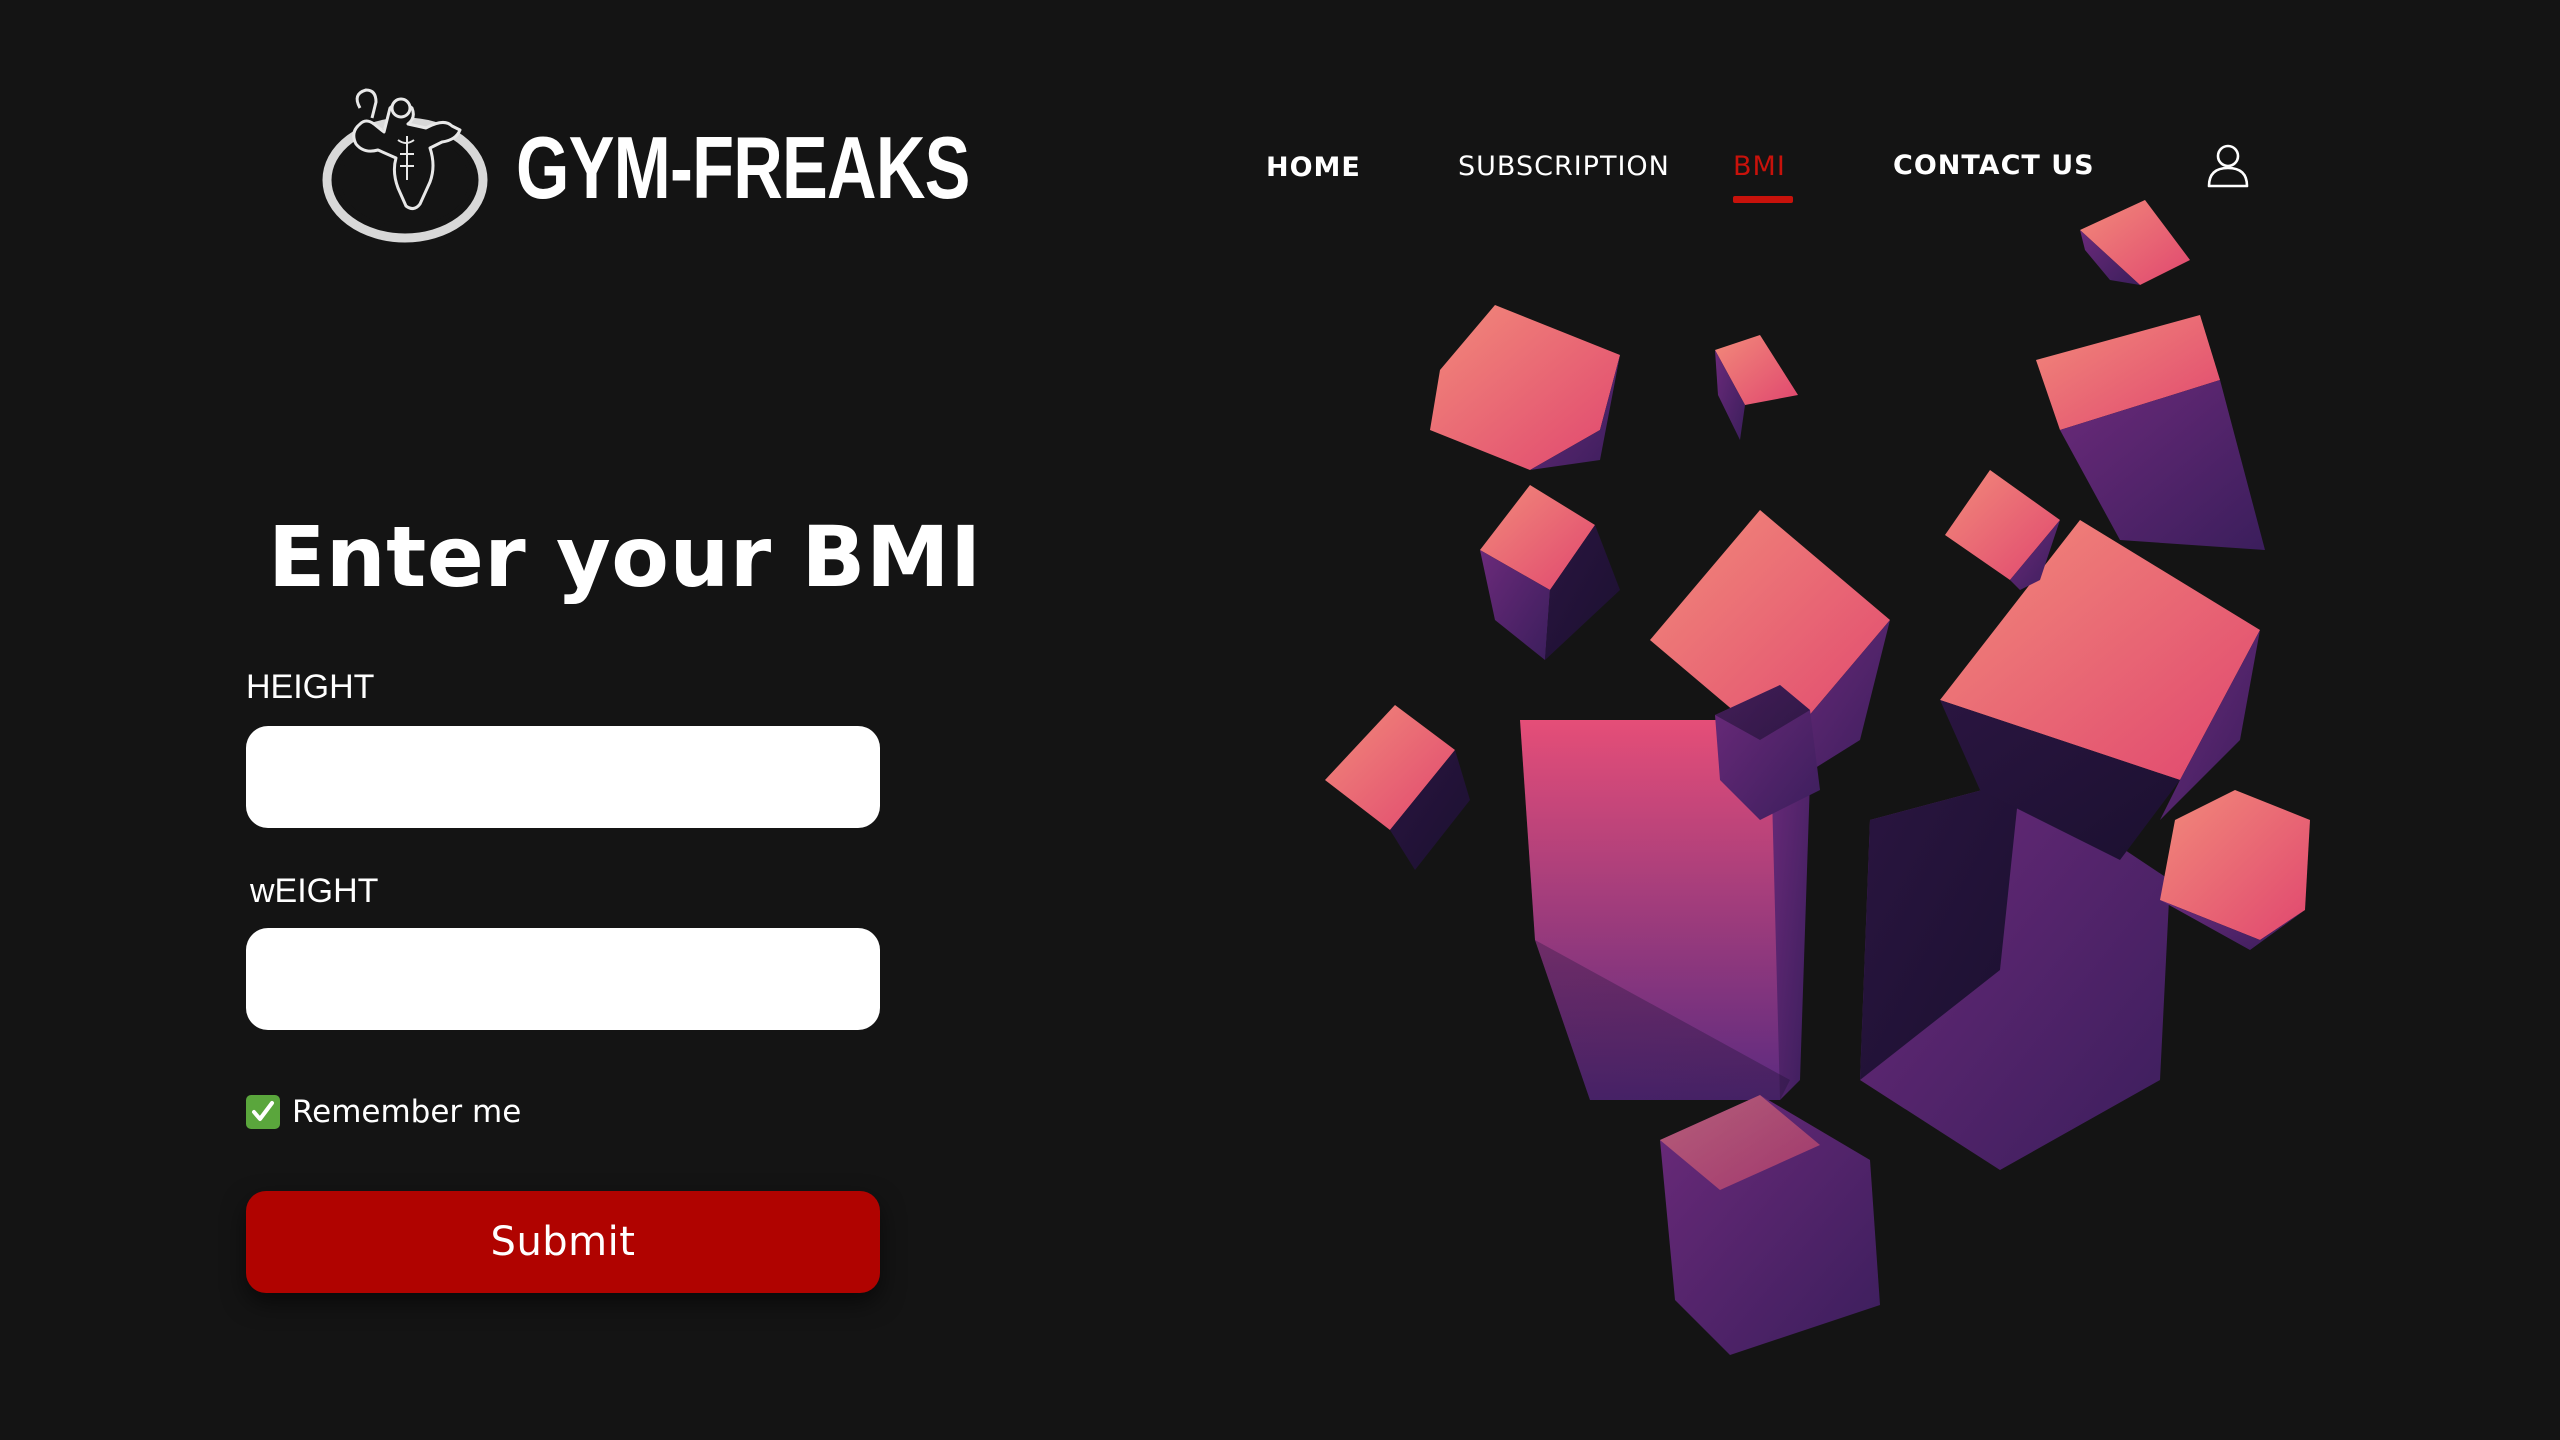  What do you see at coordinates (563, 777) in the screenshot?
I see `height-input` at bounding box center [563, 777].